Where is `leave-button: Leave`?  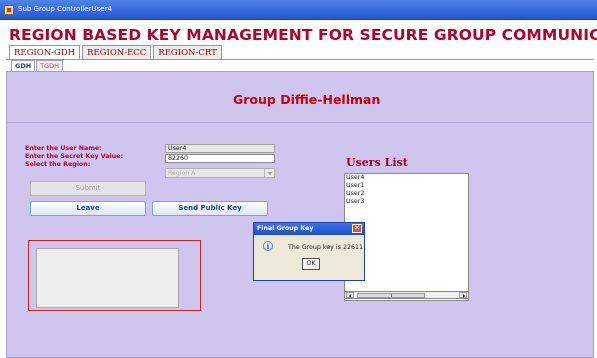 leave-button: Leave is located at coordinates (88, 208).